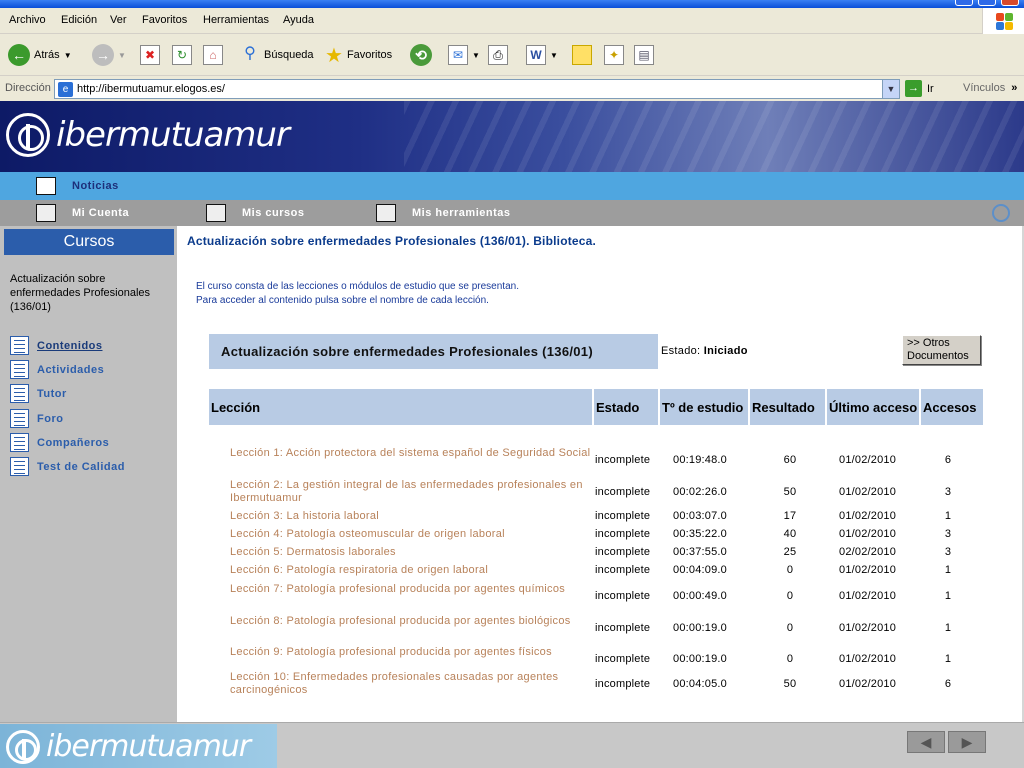  I want to click on menu-favoritos: Favoritos, so click(164, 20).